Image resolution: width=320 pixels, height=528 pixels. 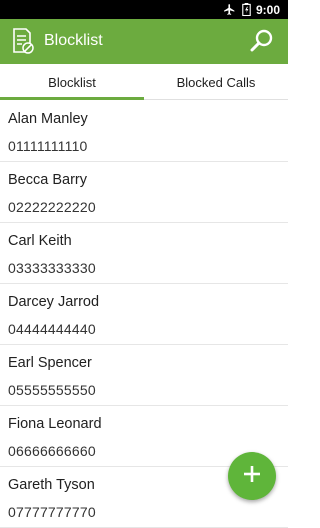 I want to click on app-bar: Blocklist, so click(x=144, y=41).